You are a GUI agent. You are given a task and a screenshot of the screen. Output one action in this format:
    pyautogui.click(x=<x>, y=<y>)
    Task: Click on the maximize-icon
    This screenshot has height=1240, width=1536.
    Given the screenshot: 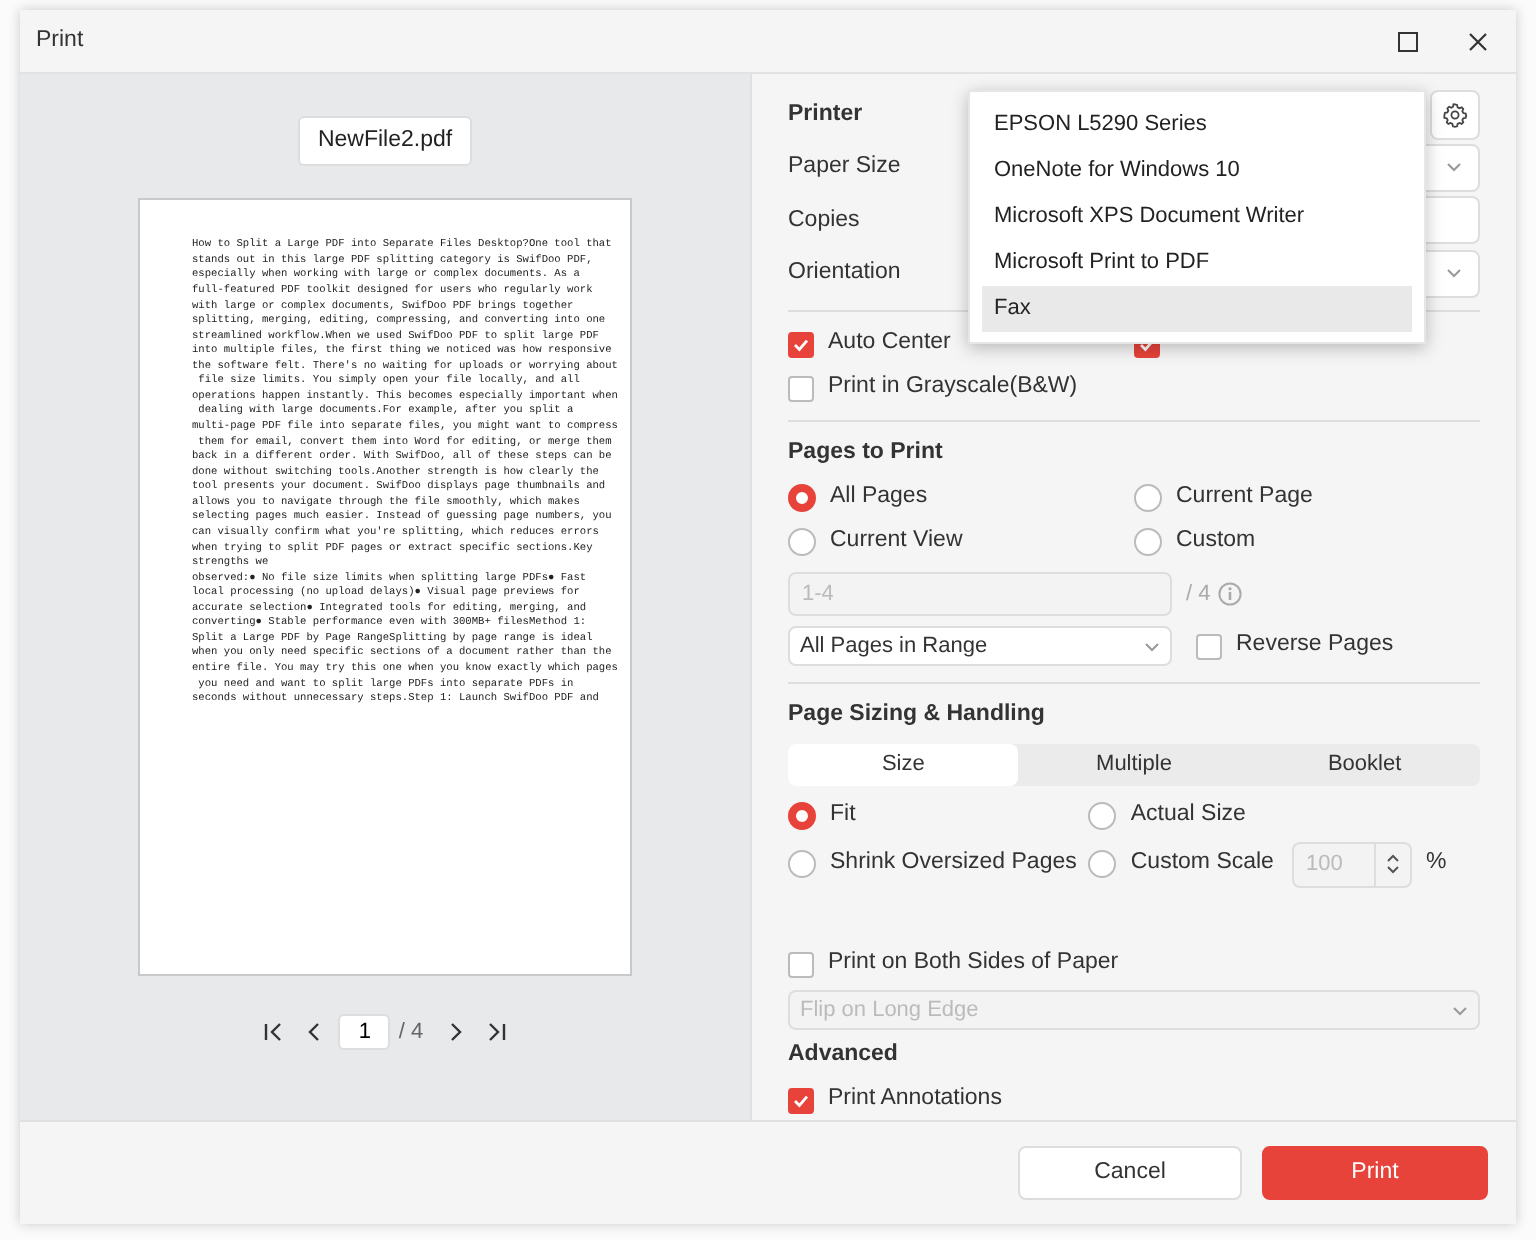 What is the action you would take?
    pyautogui.click(x=1407, y=41)
    